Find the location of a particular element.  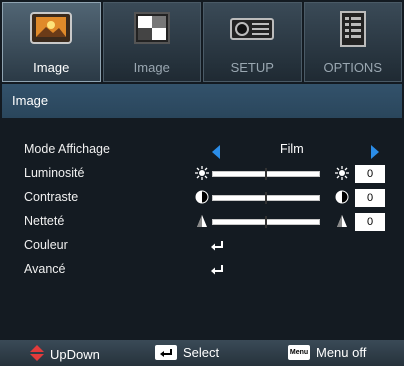

menu-key-icon: Menu is located at coordinates (299, 352).